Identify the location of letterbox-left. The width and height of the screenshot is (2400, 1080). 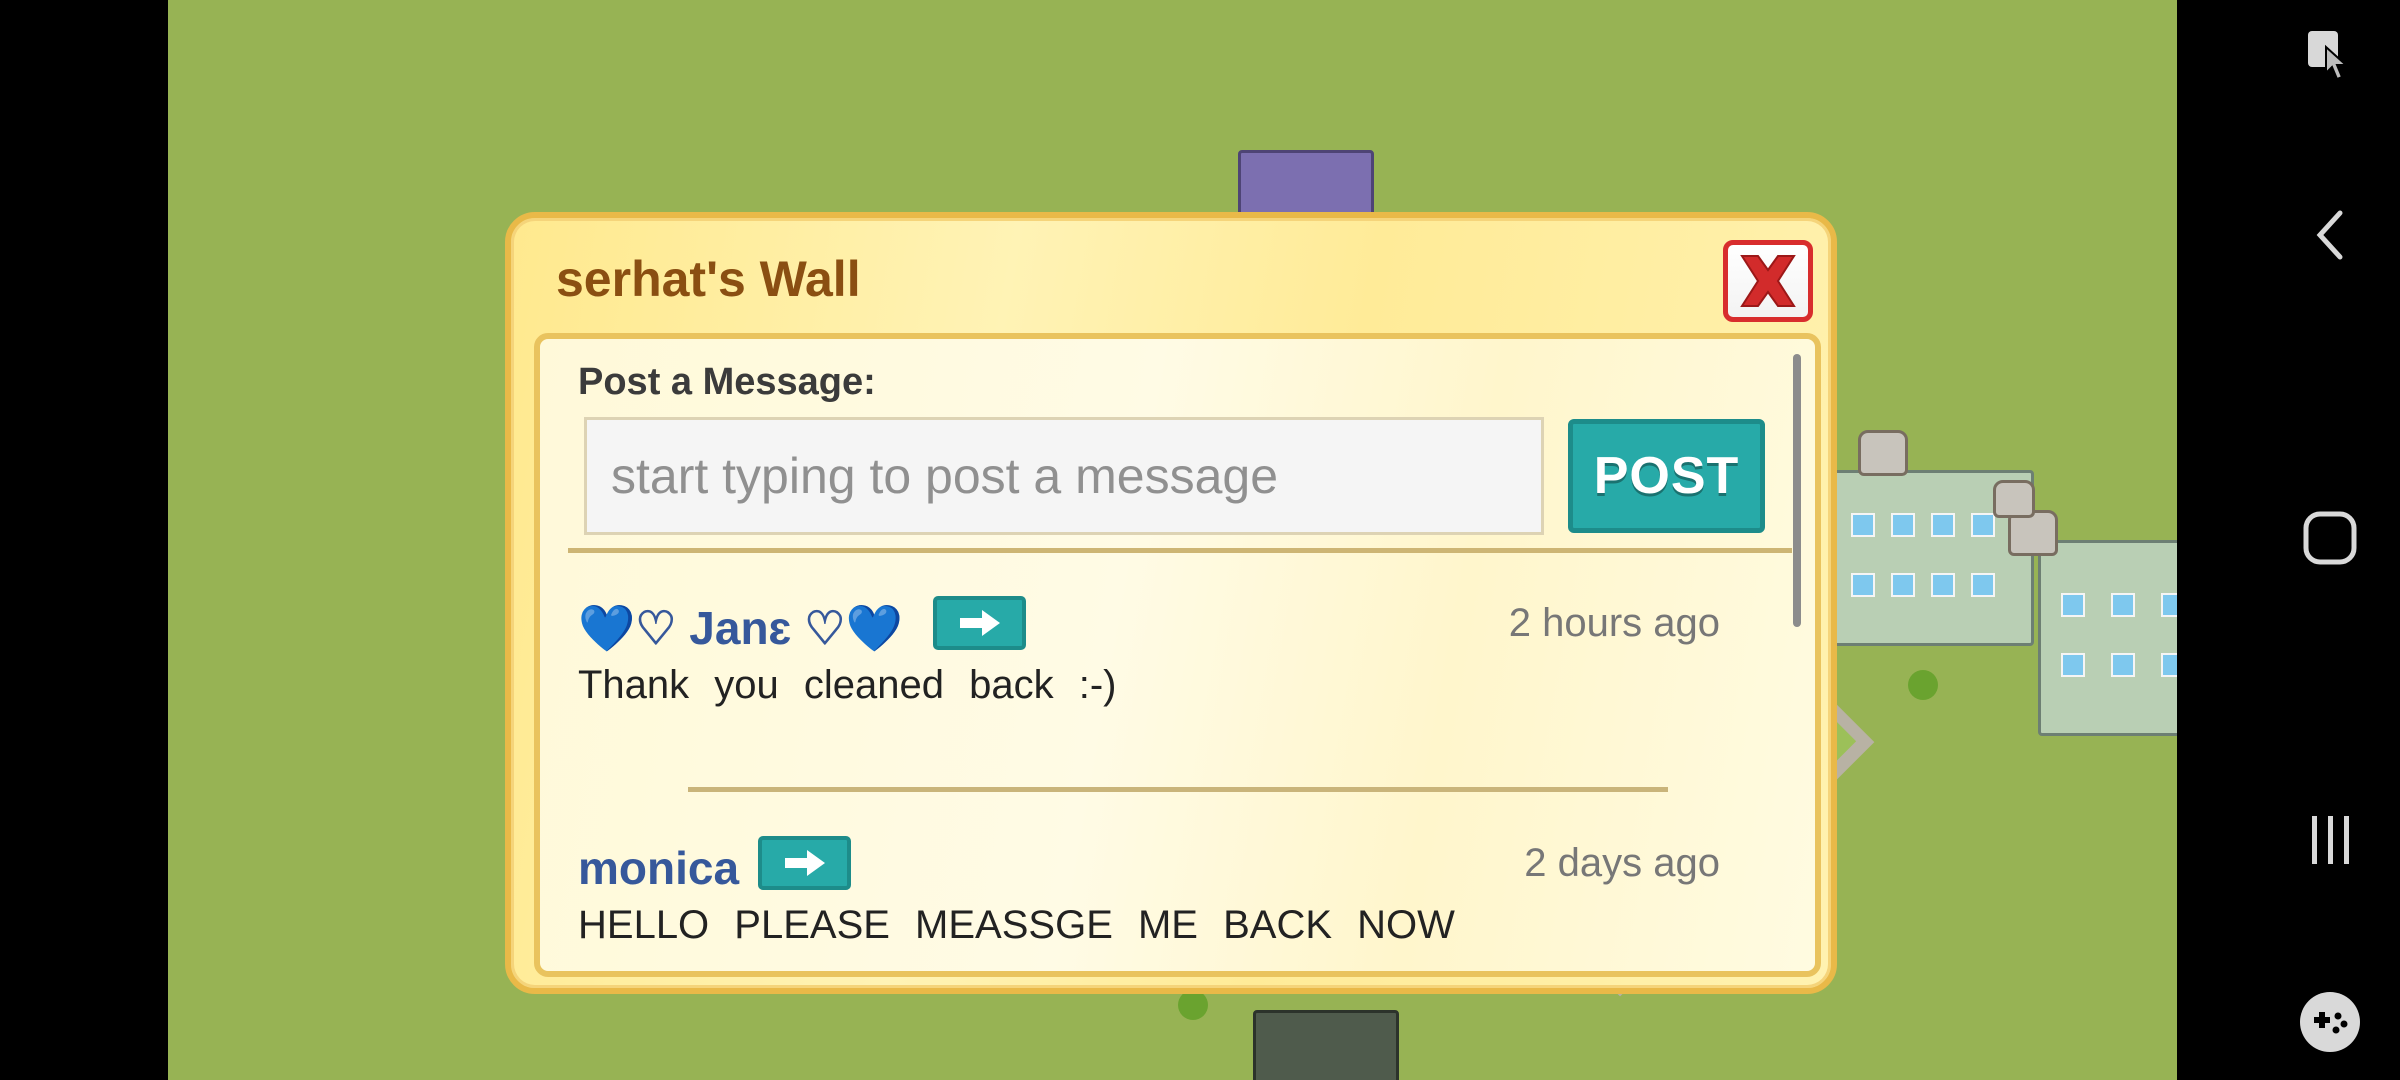
(84, 540).